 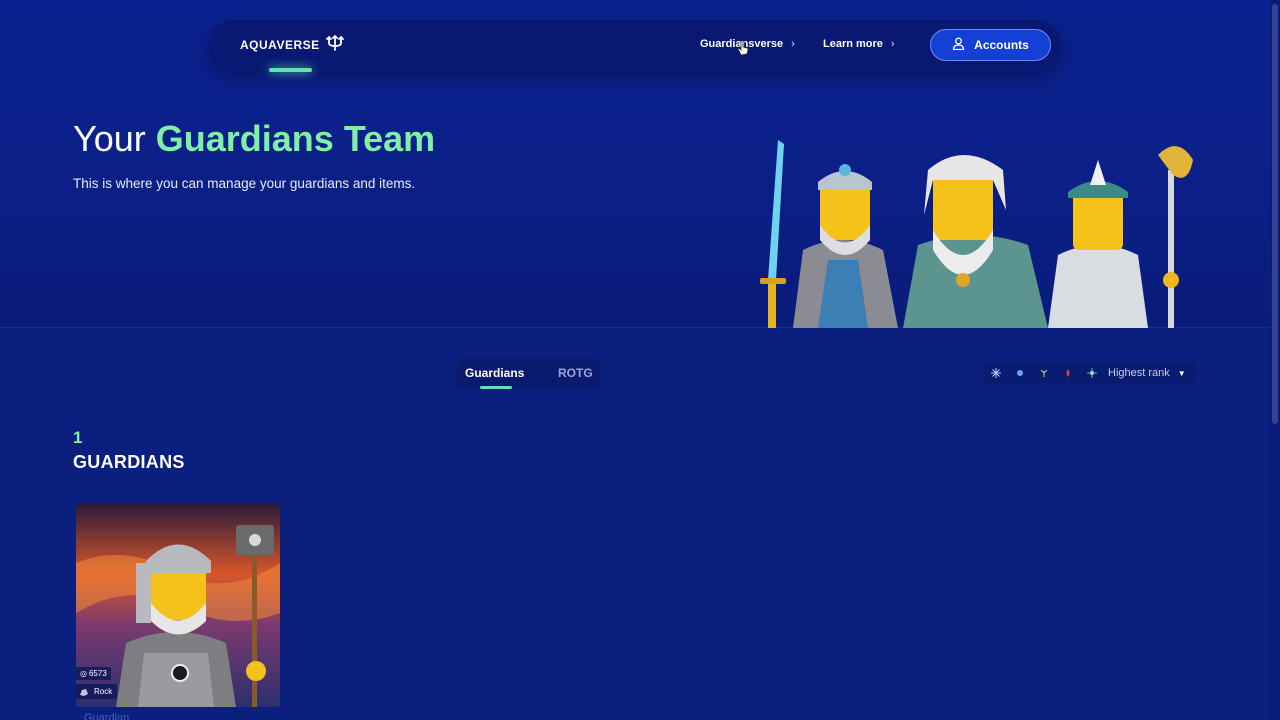 I want to click on guardian-count: 1, so click(x=78, y=437).